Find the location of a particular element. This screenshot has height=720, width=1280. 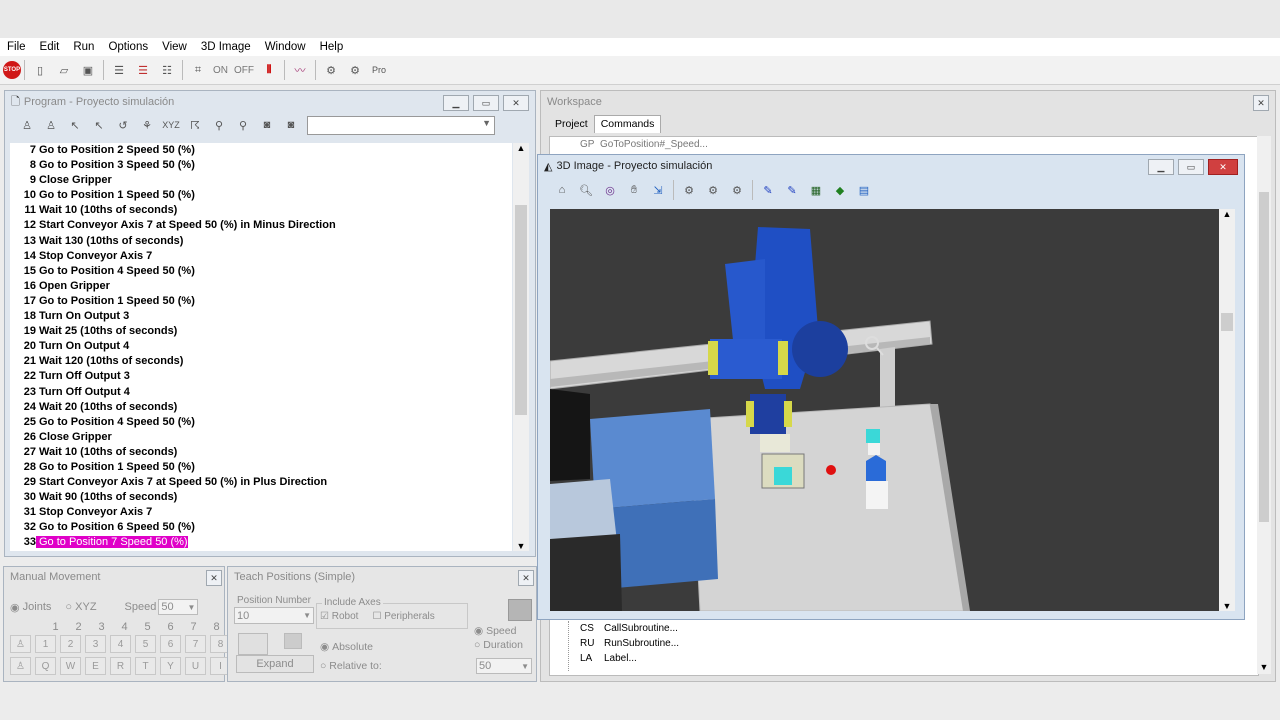

axis-plus-key: R is located at coordinates (120, 666).